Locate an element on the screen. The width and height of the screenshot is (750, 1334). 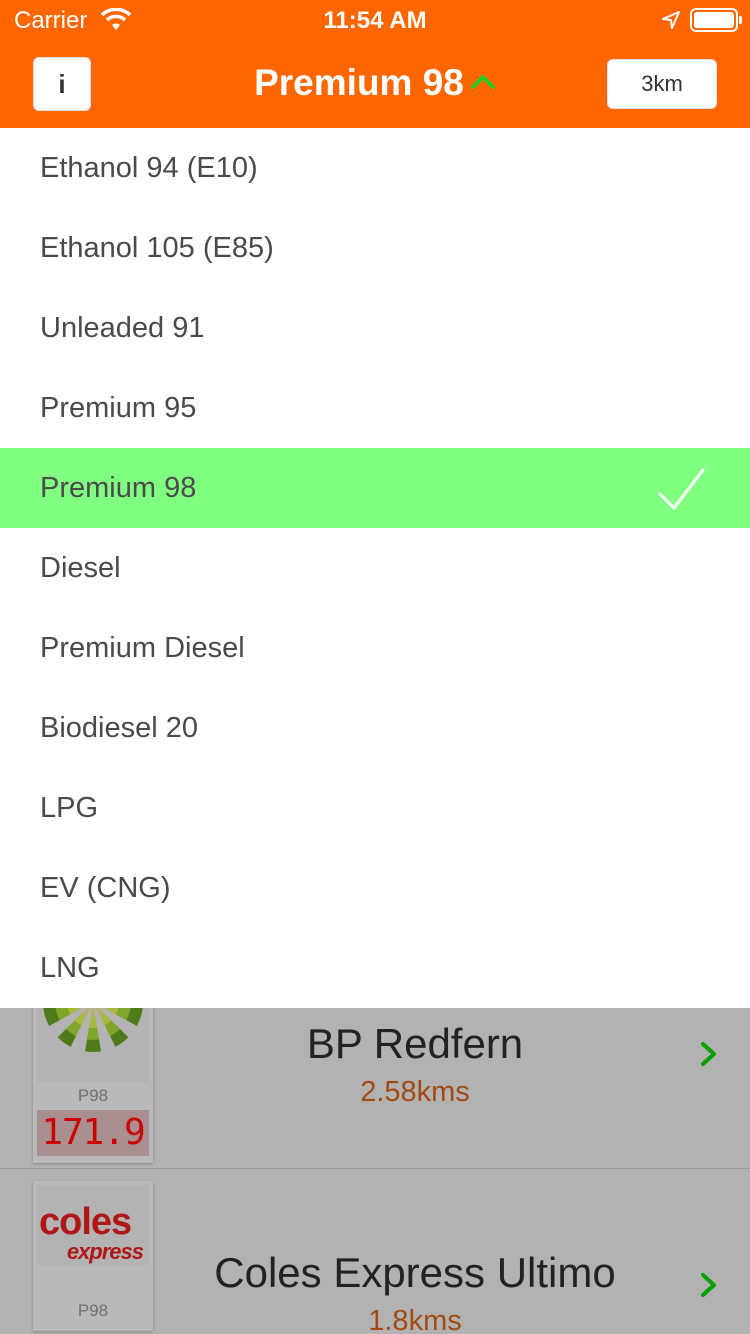
clock: 11:54 AM is located at coordinates (375, 20).